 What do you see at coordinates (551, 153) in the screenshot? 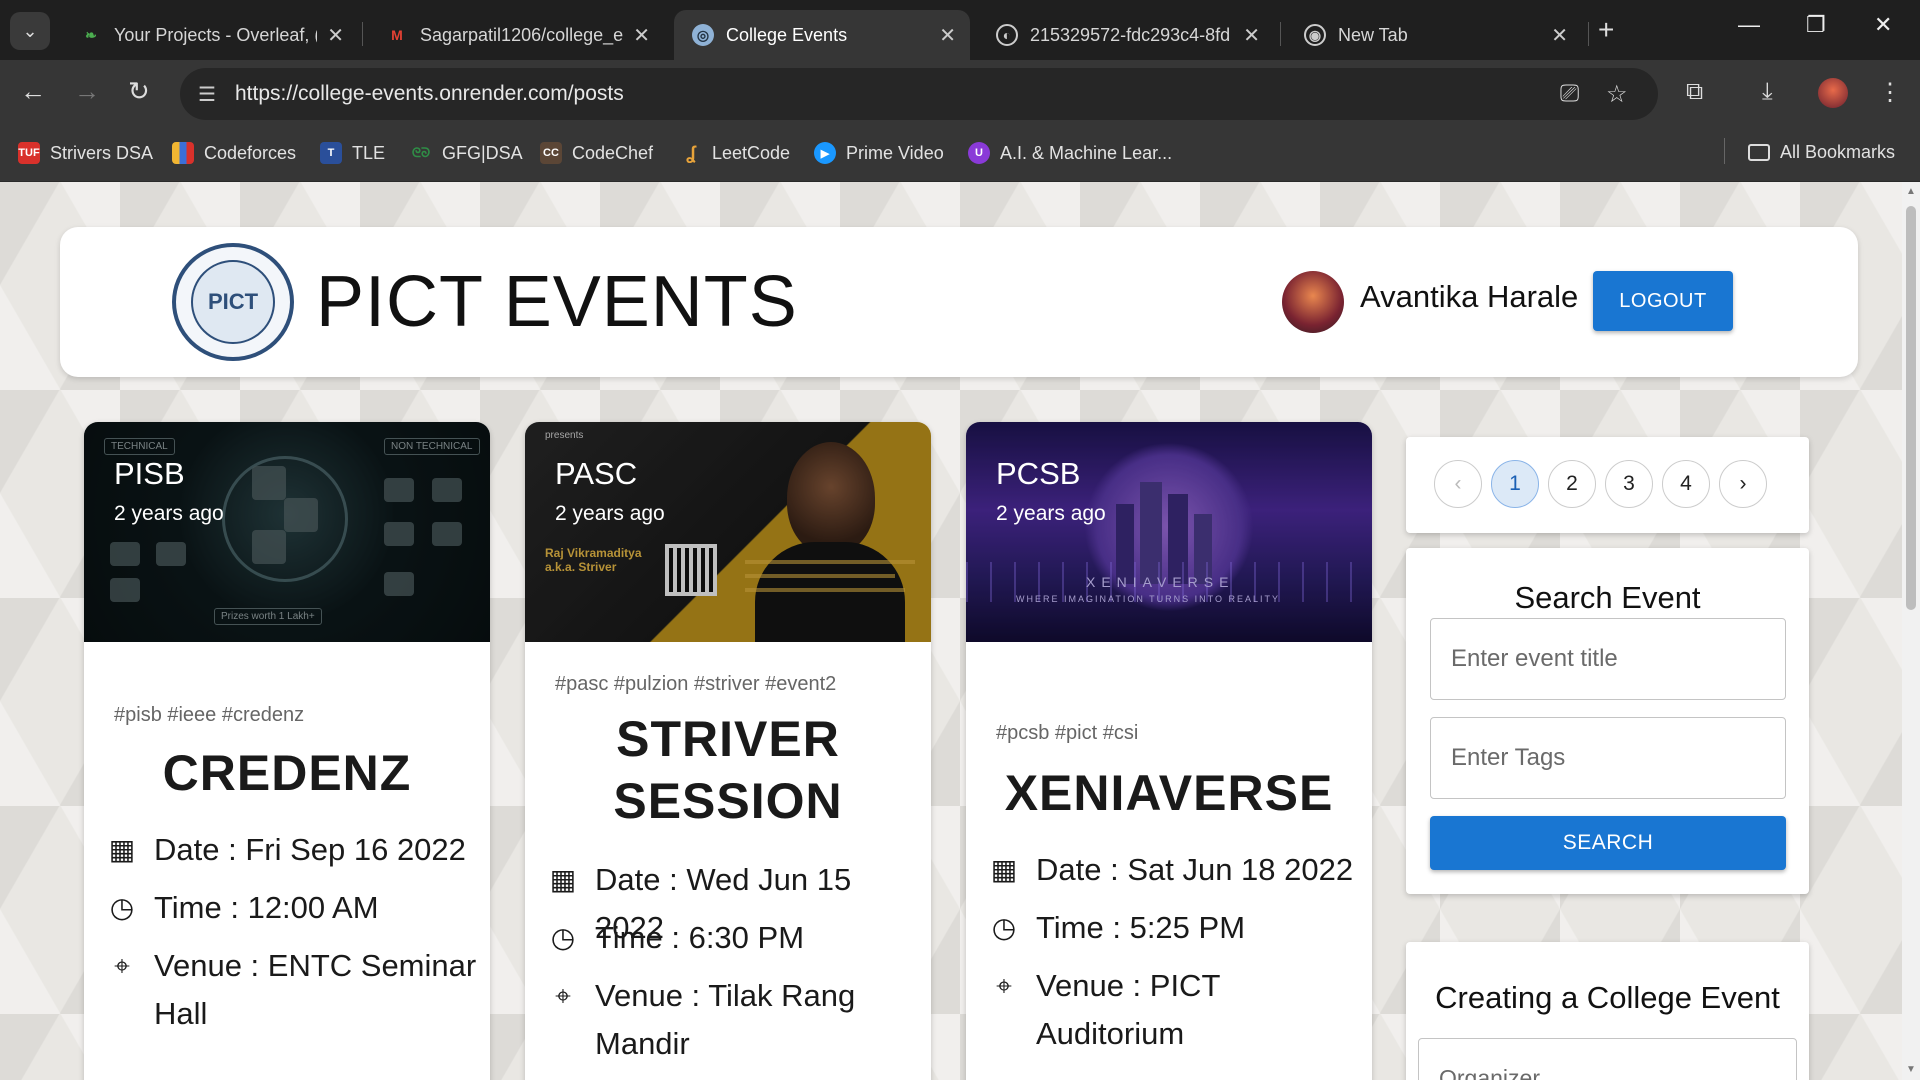
I see `codechef-icon: CC` at bounding box center [551, 153].